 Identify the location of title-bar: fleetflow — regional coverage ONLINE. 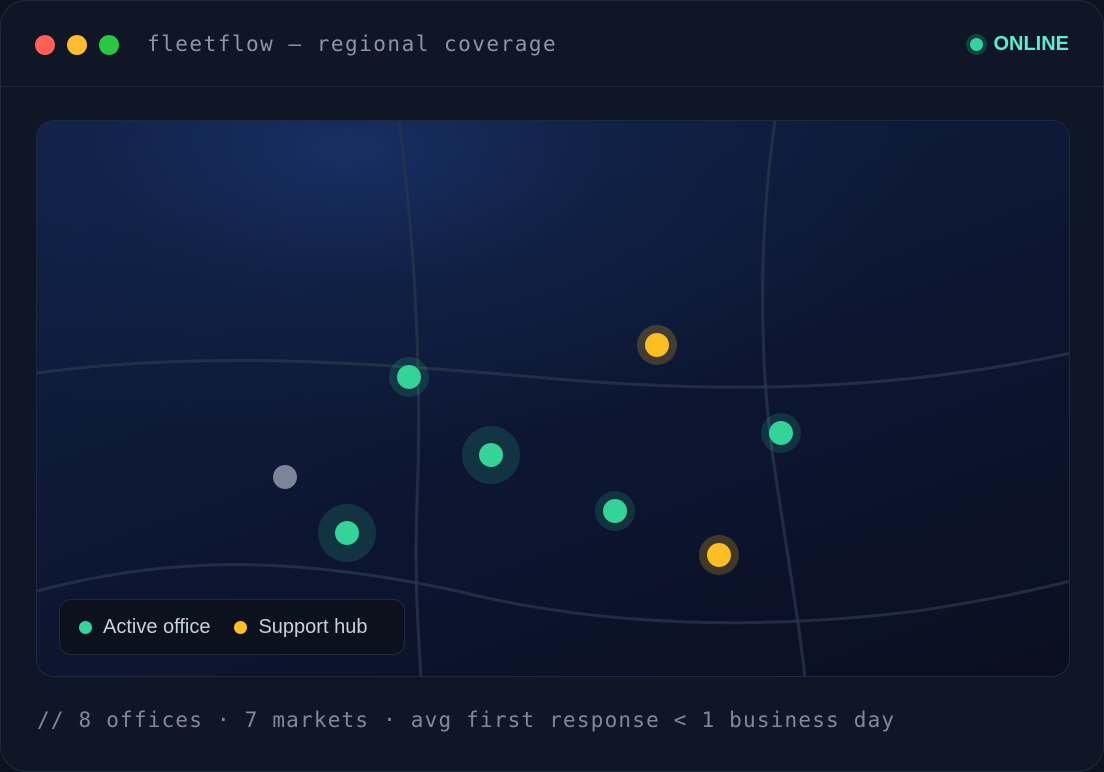
(552, 44).